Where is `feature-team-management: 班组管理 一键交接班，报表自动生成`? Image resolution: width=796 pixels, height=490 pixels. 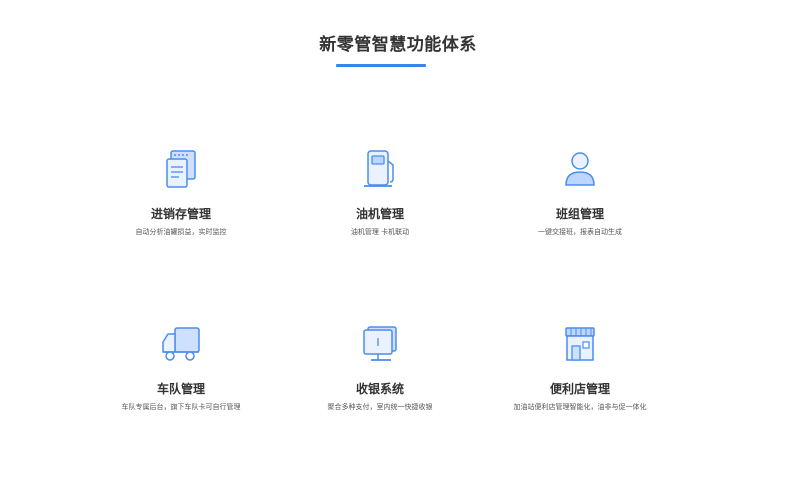 feature-team-management: 班组管理 一键交接班，报表自动生成 is located at coordinates (580, 192).